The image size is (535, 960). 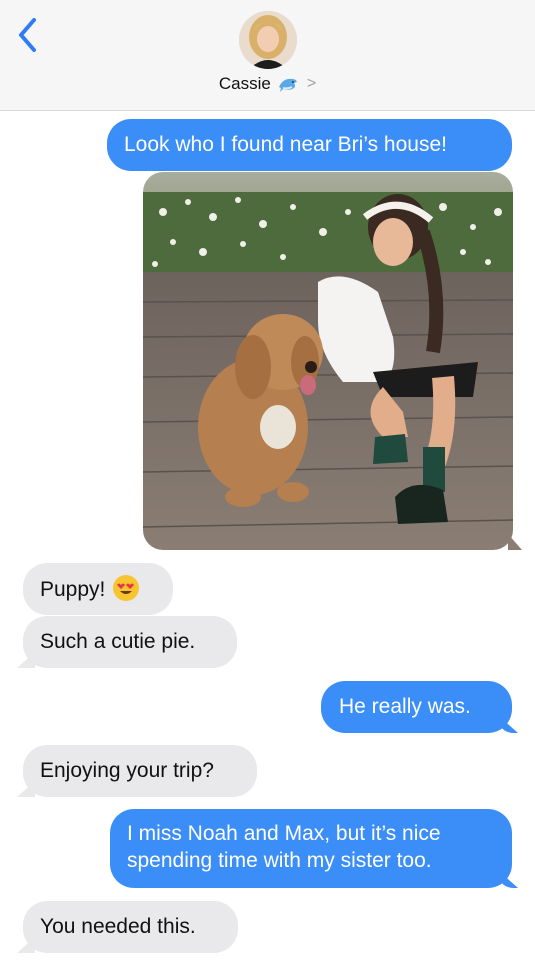 I want to click on image-bubble-tail, so click(x=515, y=542).